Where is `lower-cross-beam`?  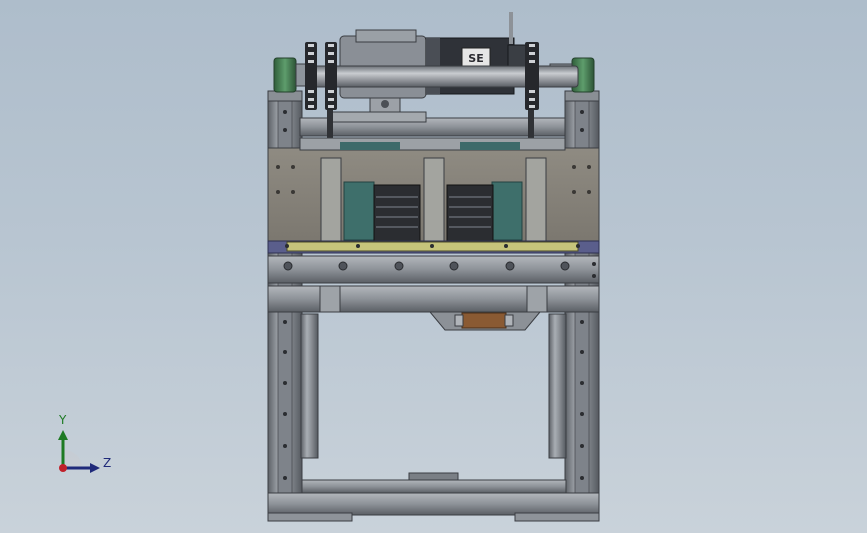
lower-cross-beam is located at coordinates (433, 299).